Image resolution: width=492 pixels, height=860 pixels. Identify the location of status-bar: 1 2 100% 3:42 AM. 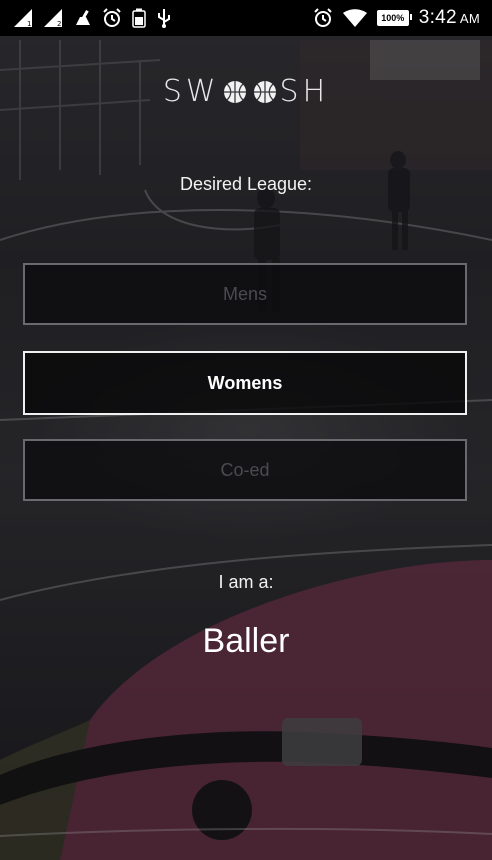
(246, 18).